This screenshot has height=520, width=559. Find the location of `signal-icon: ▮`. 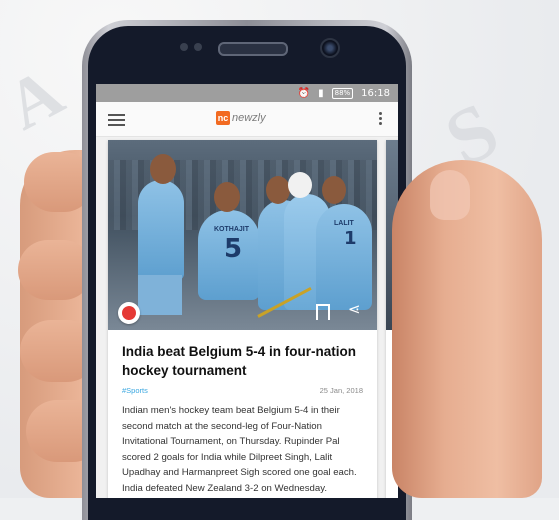

signal-icon: ▮ is located at coordinates (321, 93).